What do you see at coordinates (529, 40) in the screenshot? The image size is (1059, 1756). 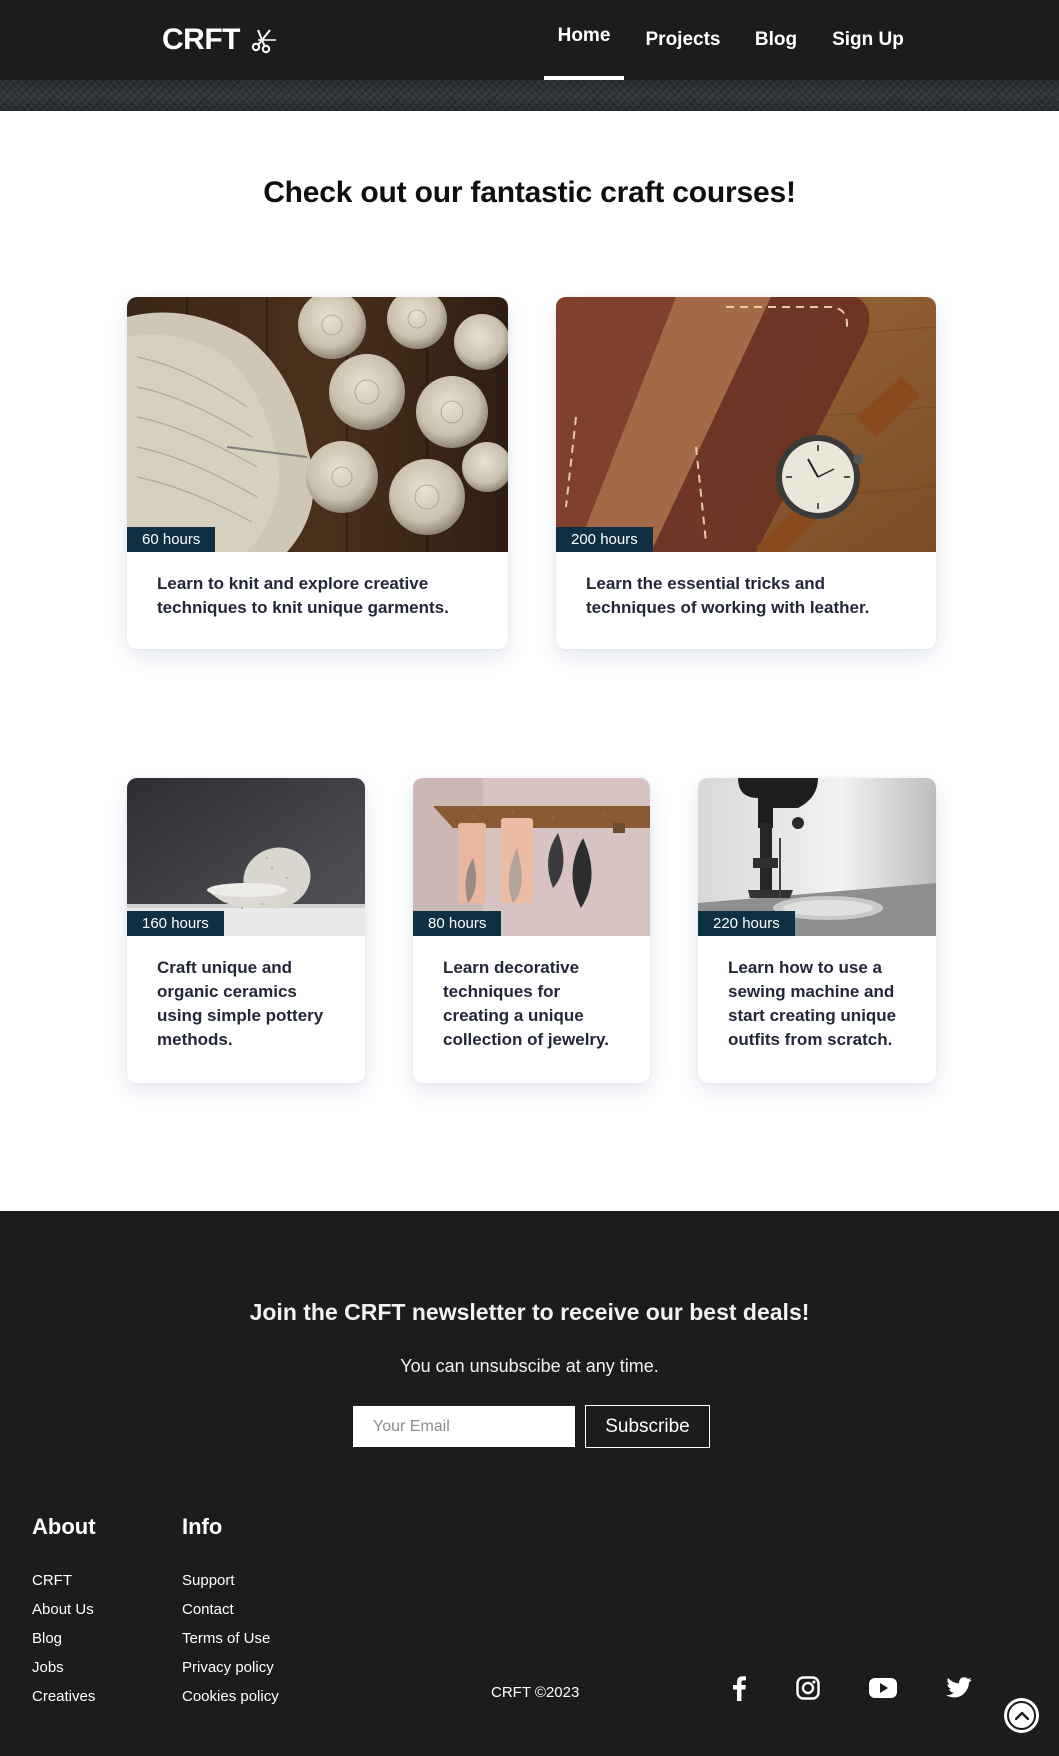 I see `site-header: CRFT Home Projects Blog Sign Up` at bounding box center [529, 40].